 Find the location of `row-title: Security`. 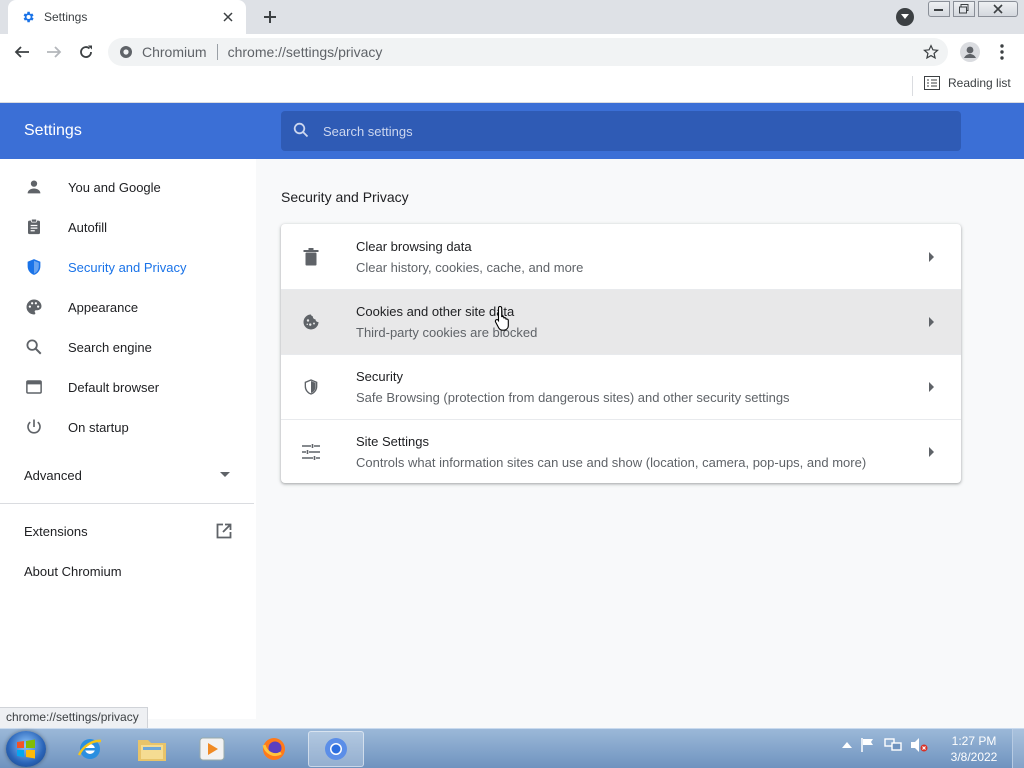

row-title: Security is located at coordinates (379, 376).